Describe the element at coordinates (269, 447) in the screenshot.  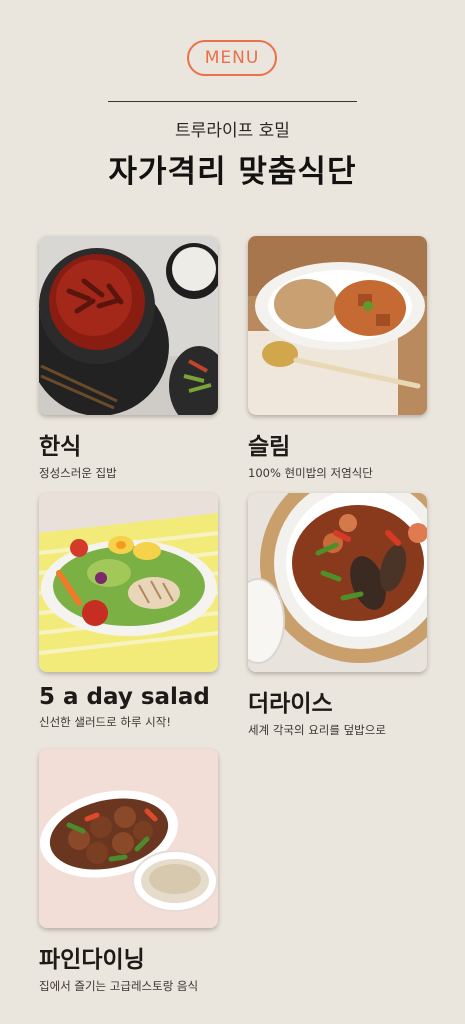
I see `menu-title-slim: 슬림` at that location.